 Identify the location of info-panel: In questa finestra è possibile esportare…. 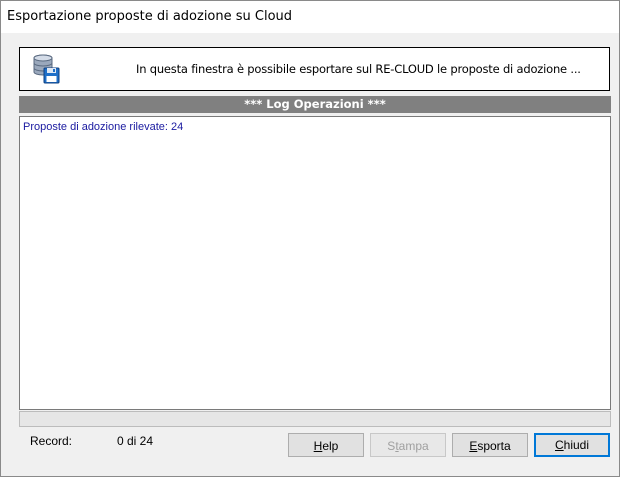
(314, 69).